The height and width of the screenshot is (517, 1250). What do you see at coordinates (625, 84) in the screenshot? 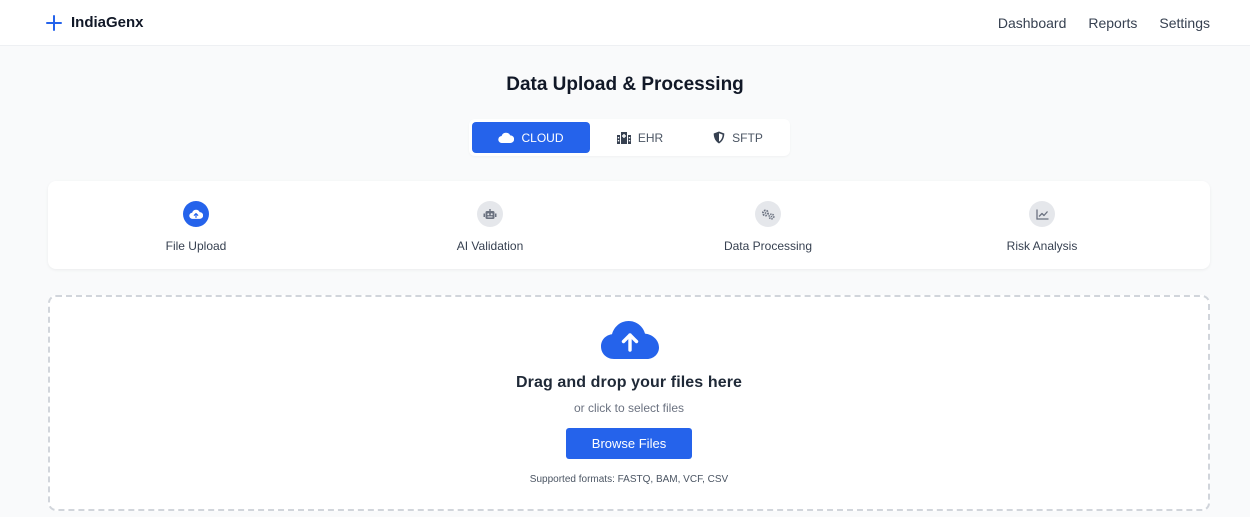
I see `page-title: Data Upload & Processing` at bounding box center [625, 84].